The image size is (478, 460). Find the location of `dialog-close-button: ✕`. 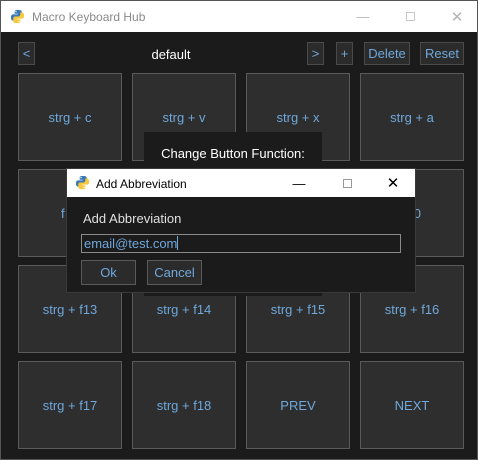

dialog-close-button: ✕ is located at coordinates (393, 183).